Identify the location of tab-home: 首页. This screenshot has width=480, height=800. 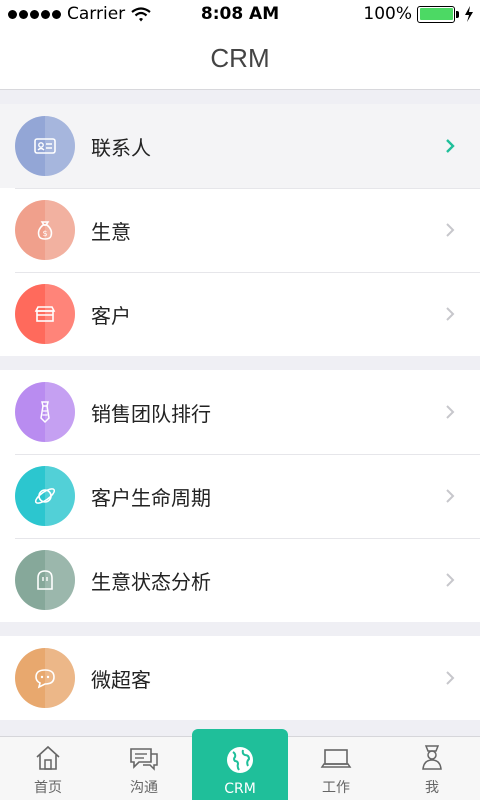
(48, 768).